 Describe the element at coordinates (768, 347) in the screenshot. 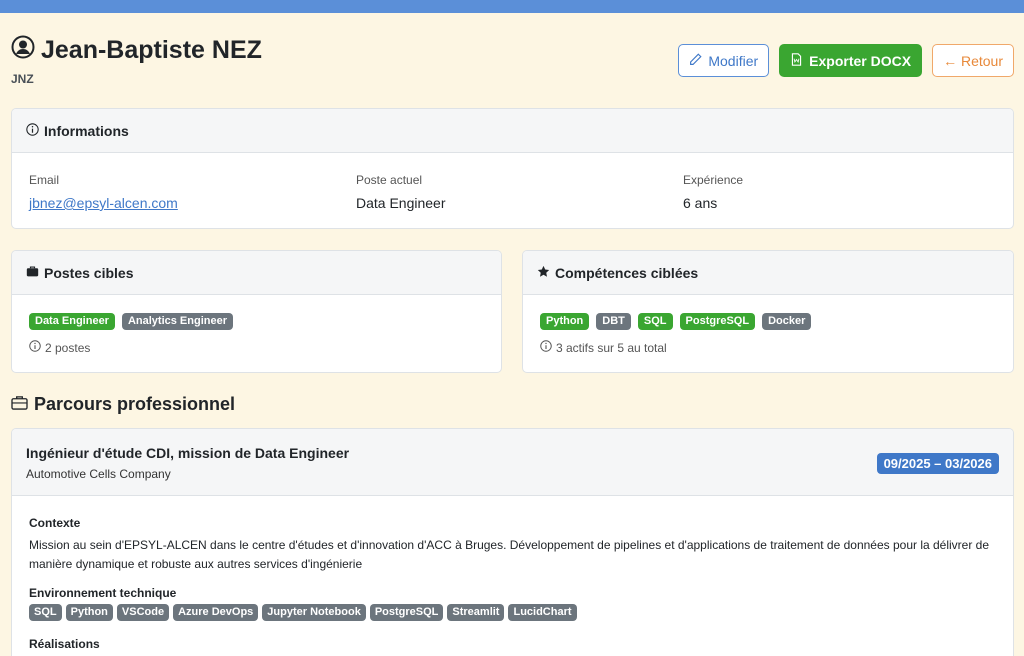

I see `skills-count: 3 actifs sur 5 au total` at that location.